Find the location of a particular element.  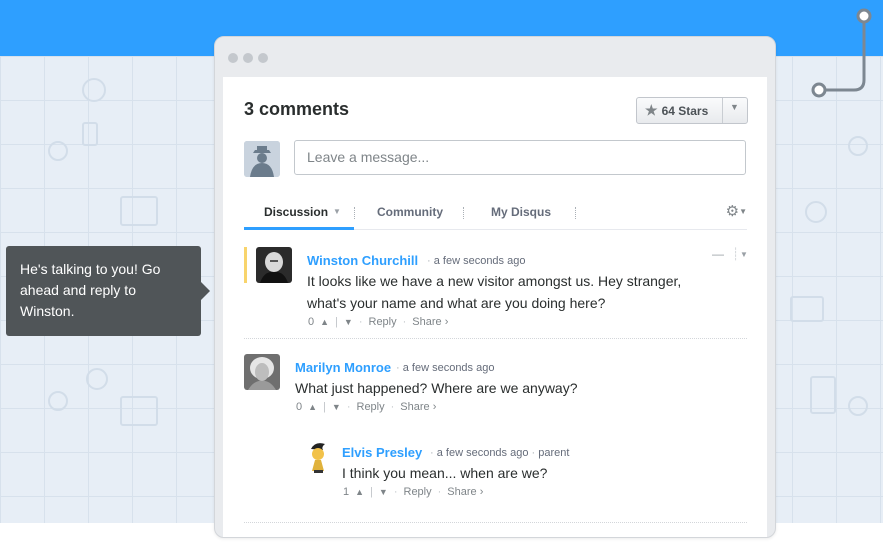

active-tab-indicator is located at coordinates (299, 228).